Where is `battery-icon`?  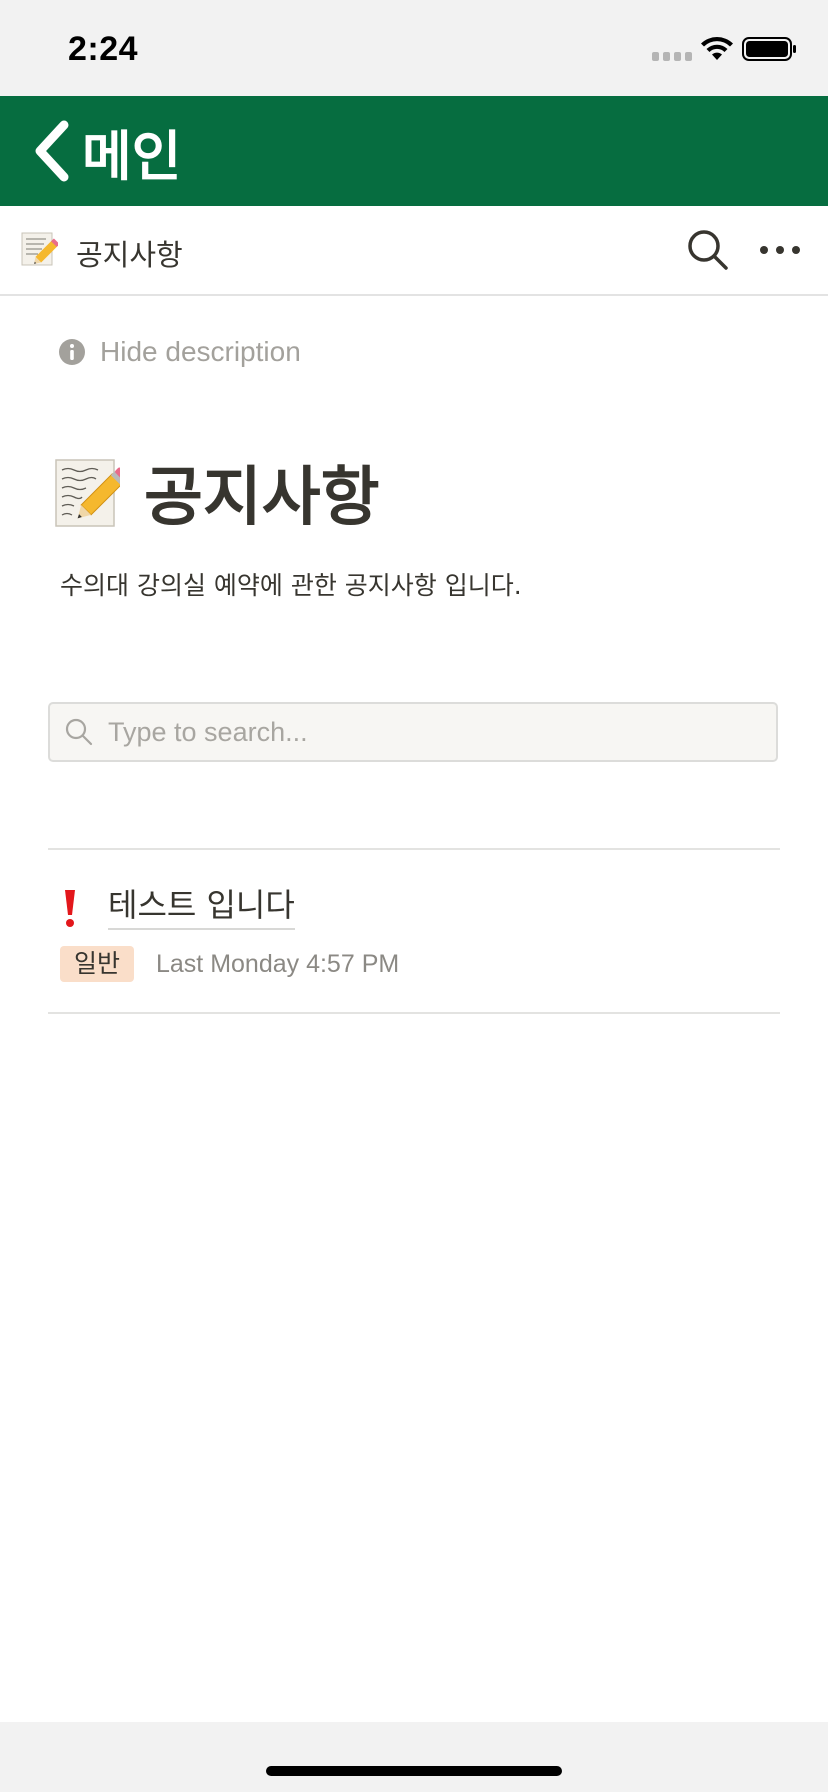
battery-icon is located at coordinates (769, 49).